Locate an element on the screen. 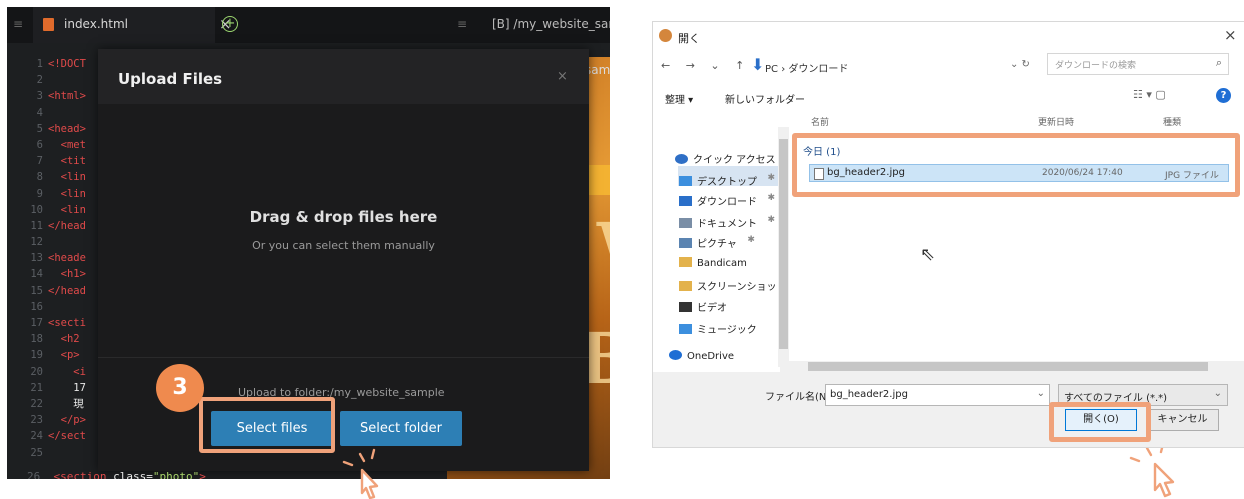 The image size is (1244, 499). line-number: 11 is located at coordinates (36, 225).